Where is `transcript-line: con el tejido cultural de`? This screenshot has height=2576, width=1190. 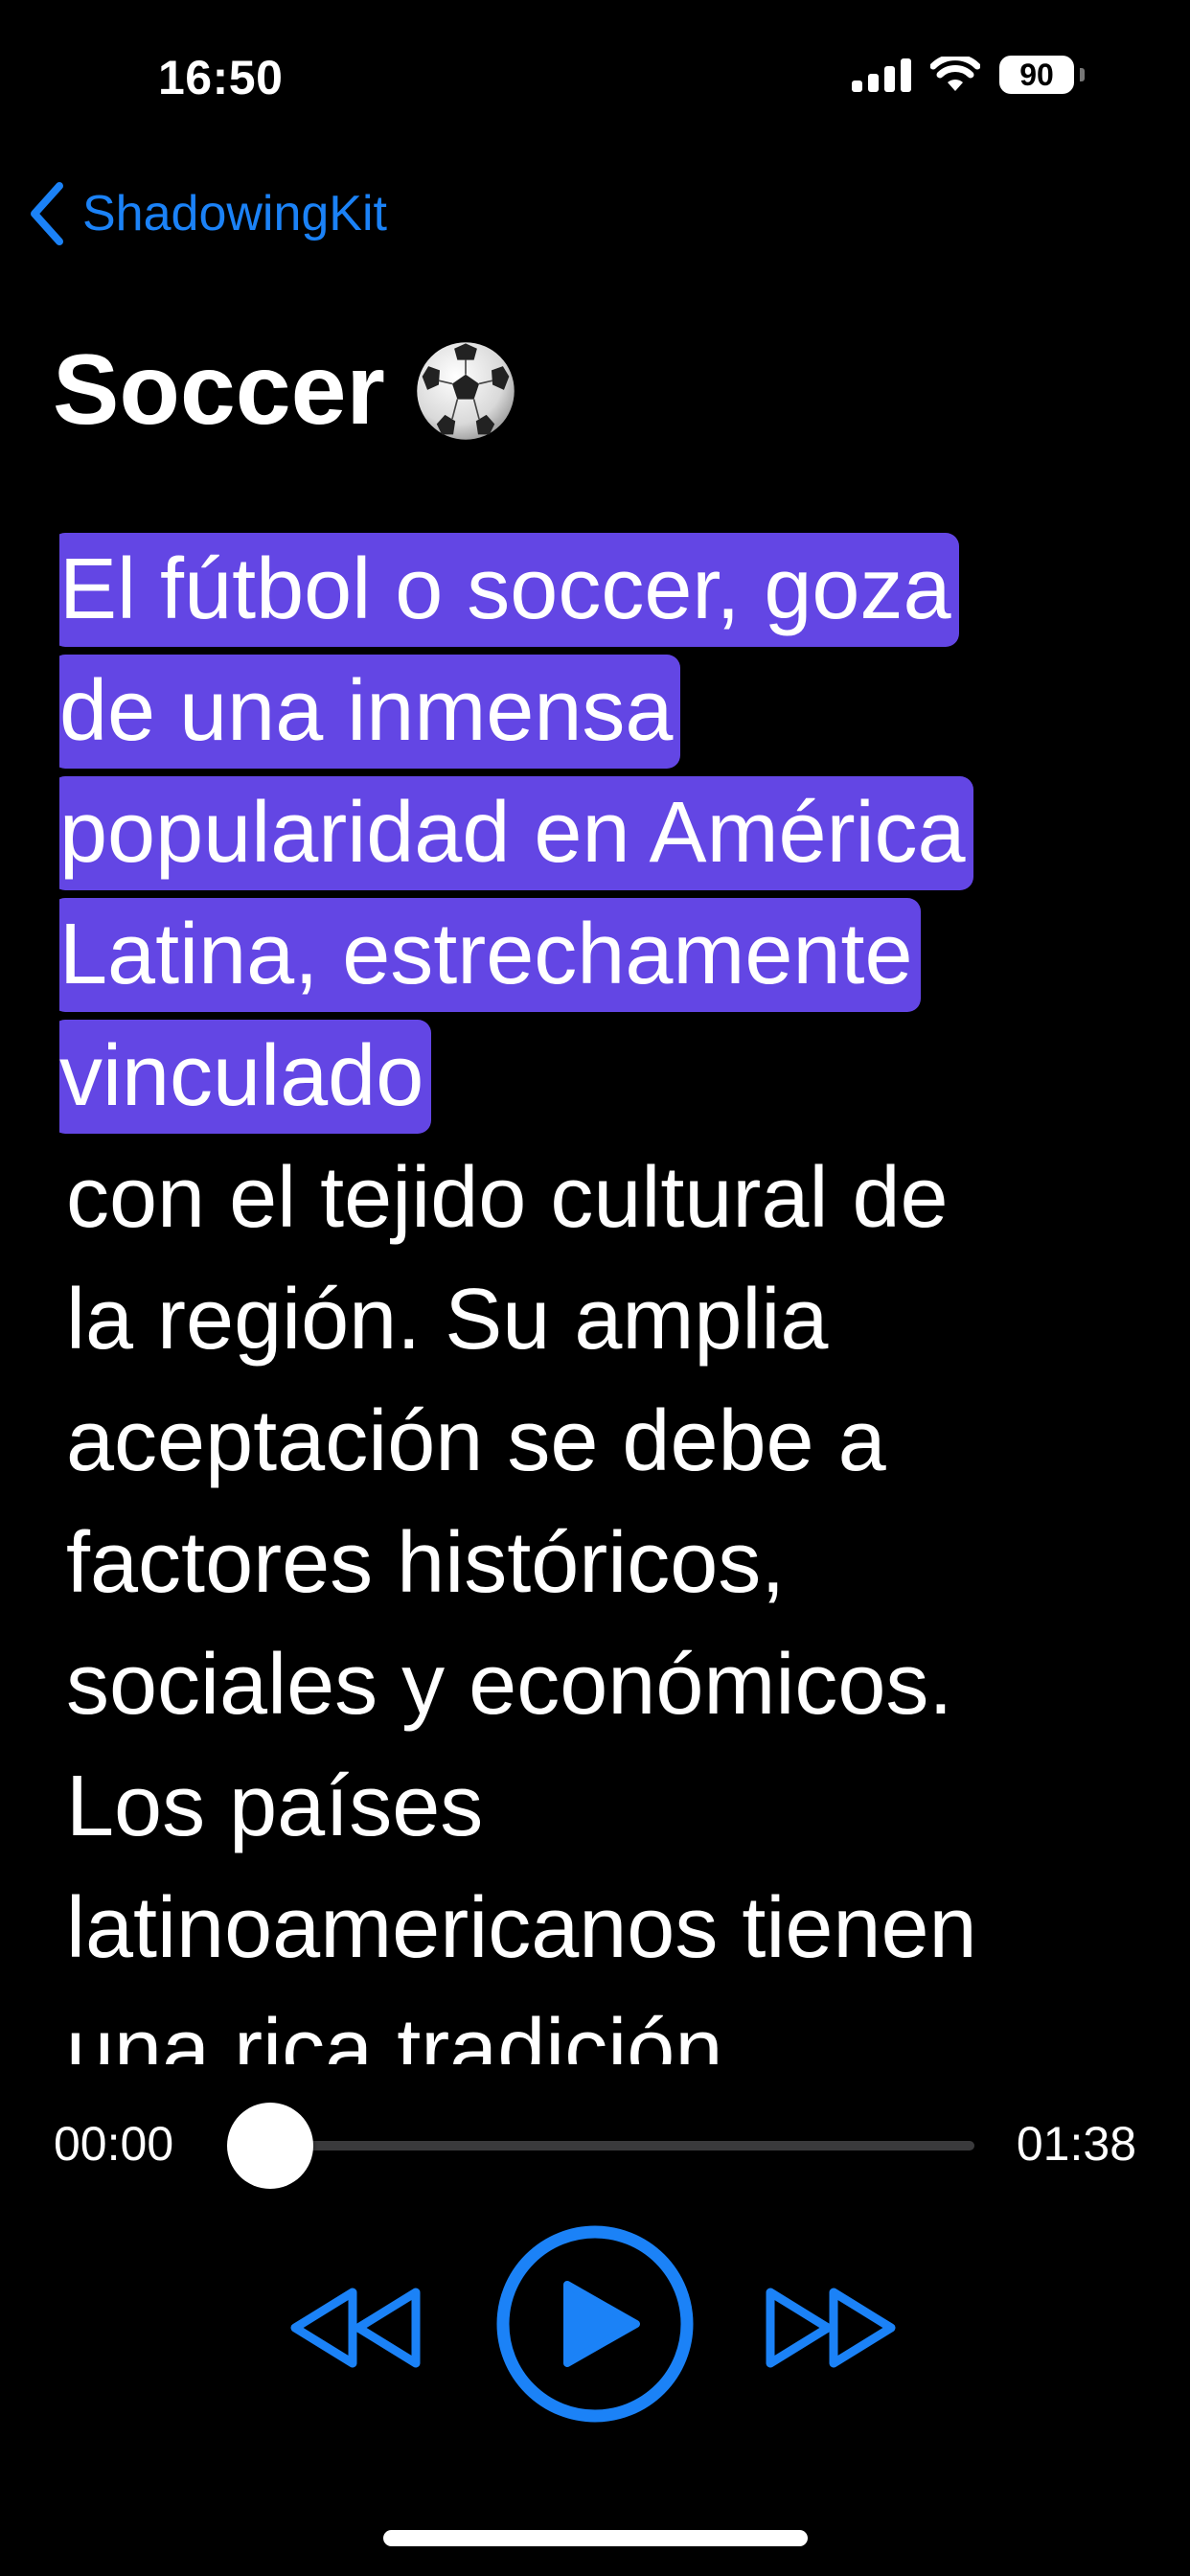
transcript-line: con el tejido cultural de is located at coordinates (596, 1198).